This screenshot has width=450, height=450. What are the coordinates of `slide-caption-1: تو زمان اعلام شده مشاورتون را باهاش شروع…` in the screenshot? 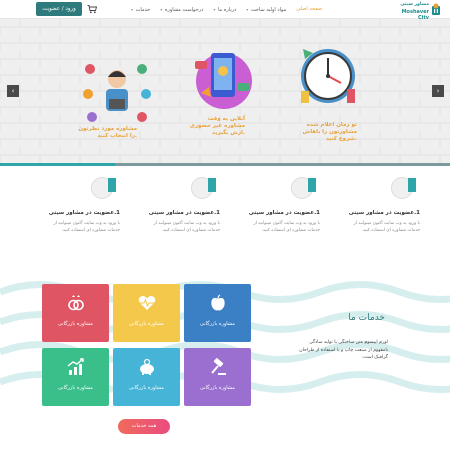 It's located at (329, 132).